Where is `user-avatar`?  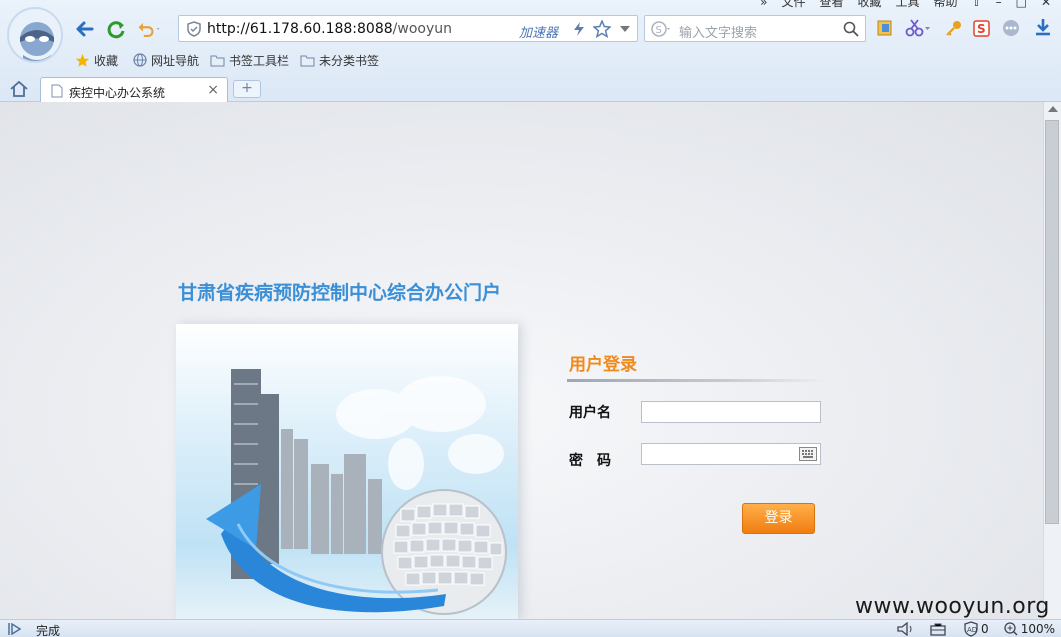
user-avatar is located at coordinates (35, 35).